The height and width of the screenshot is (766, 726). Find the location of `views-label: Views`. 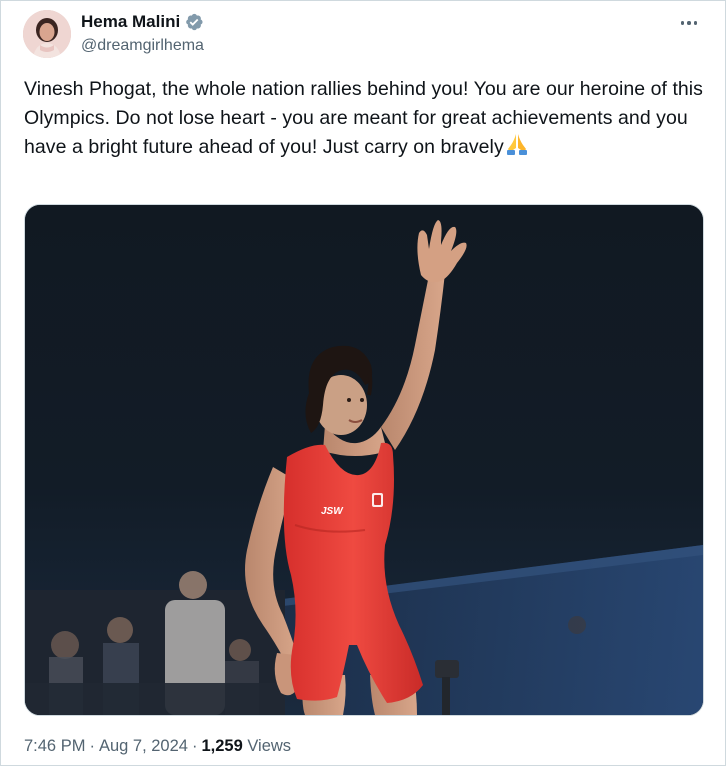

views-label: Views is located at coordinates (269, 746).